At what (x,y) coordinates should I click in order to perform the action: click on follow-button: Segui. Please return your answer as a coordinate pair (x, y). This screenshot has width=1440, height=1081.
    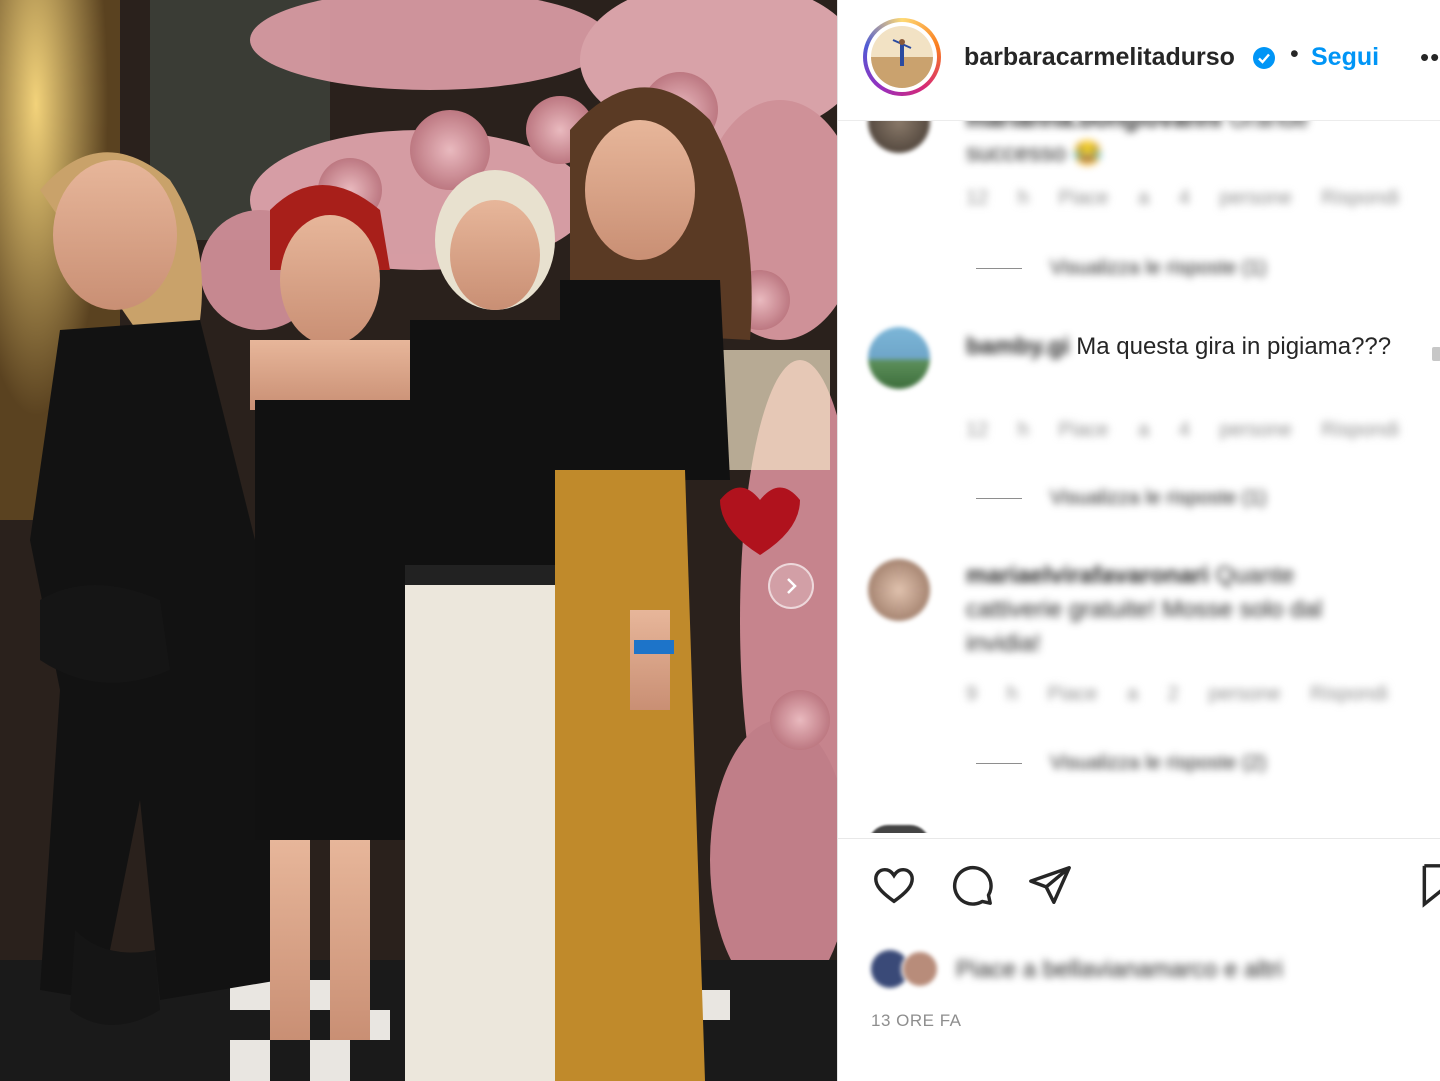
    Looking at the image, I should click on (1345, 57).